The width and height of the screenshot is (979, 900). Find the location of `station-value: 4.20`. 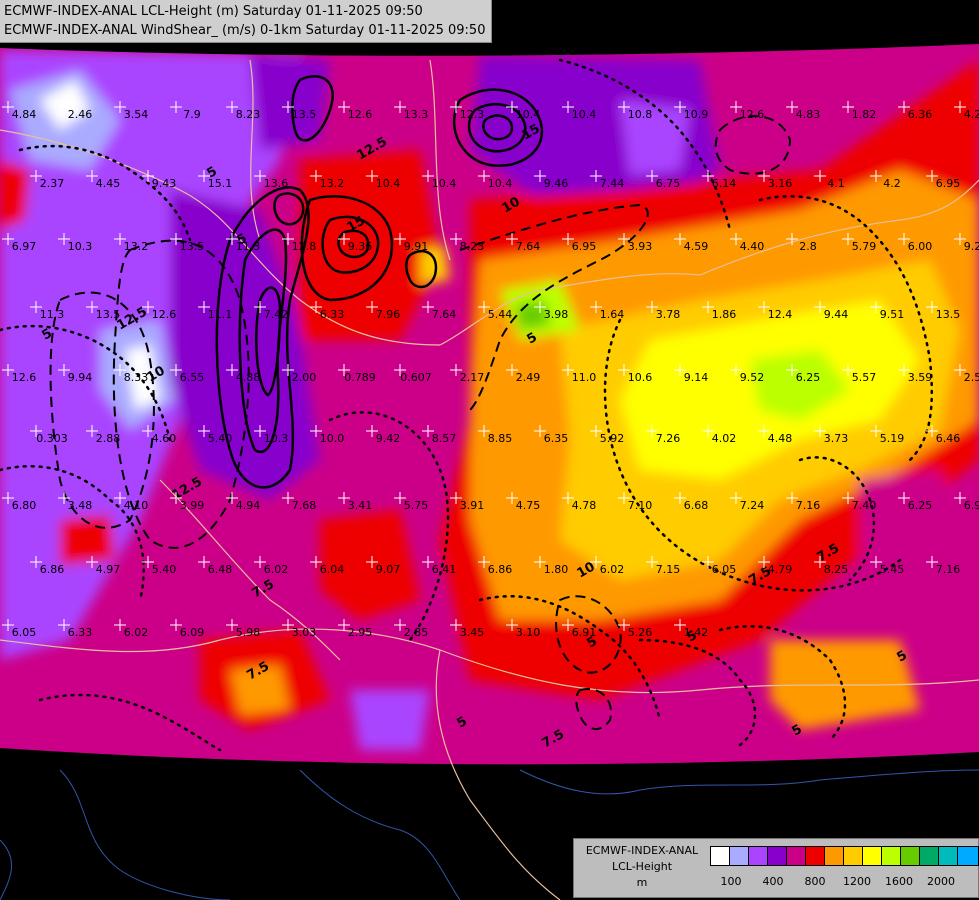

station-value: 4.20 is located at coordinates (971, 114).